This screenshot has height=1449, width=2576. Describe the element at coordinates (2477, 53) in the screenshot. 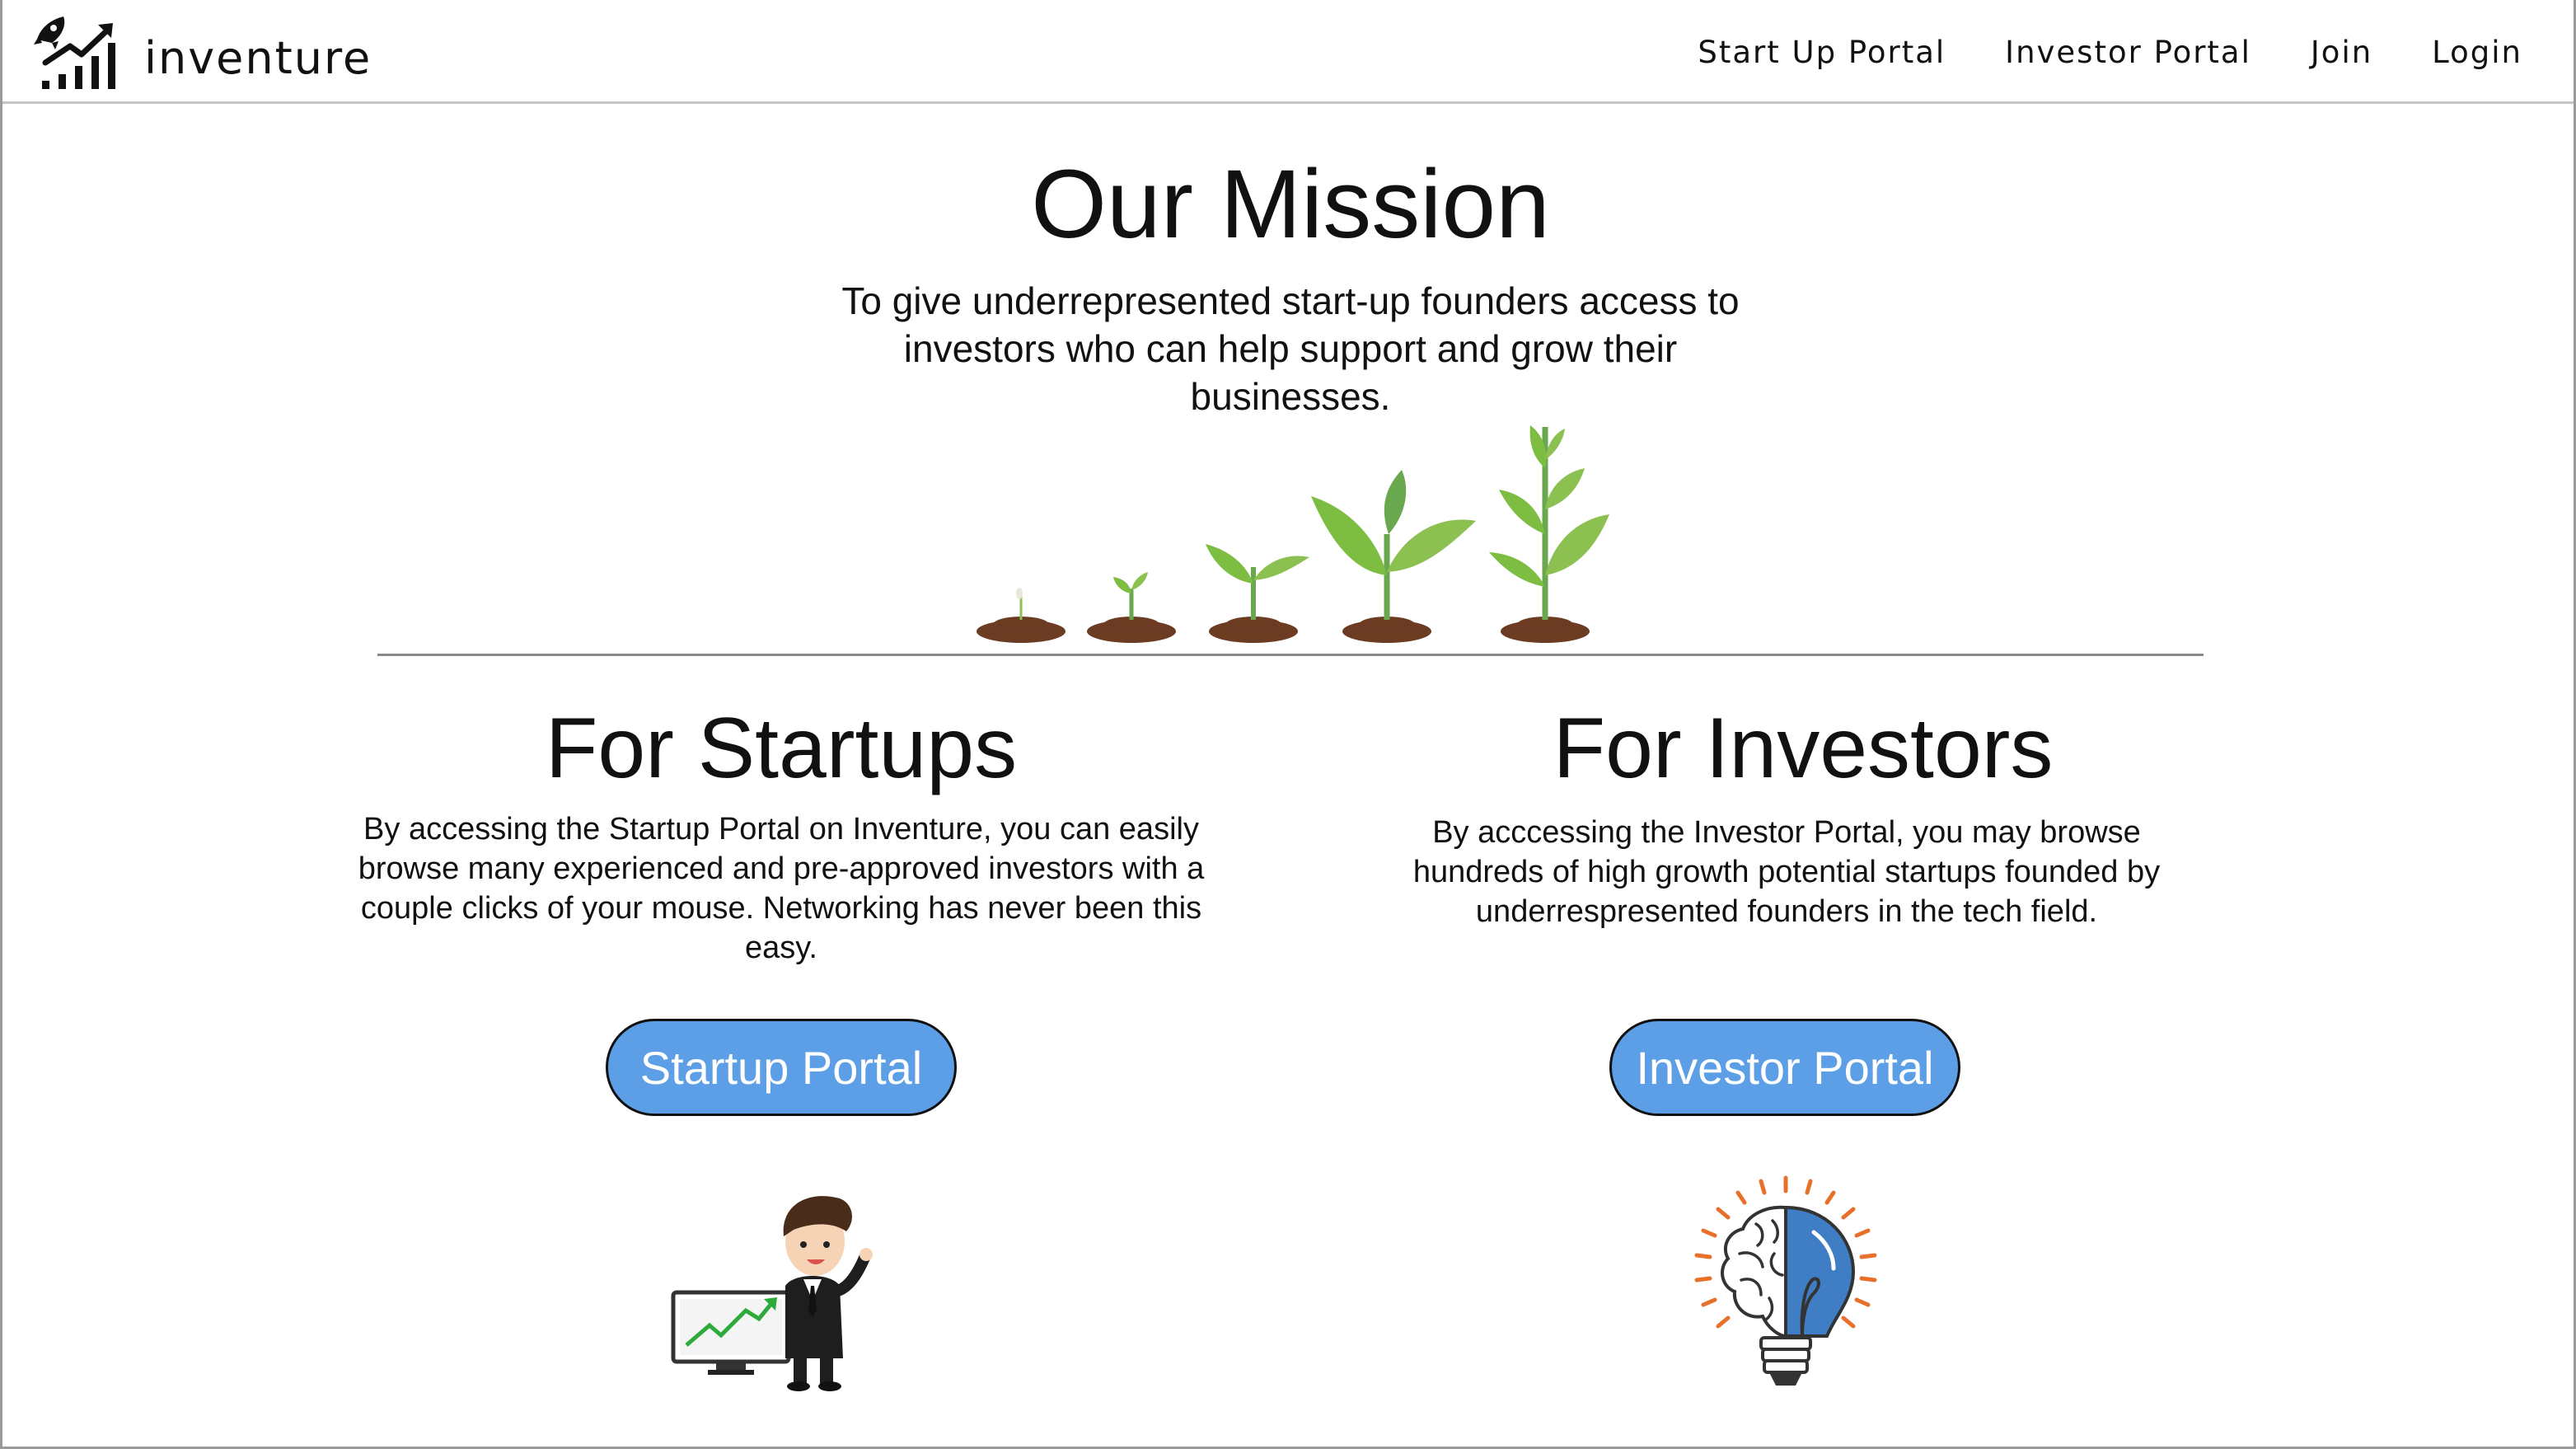

I see `nav-link-login: Login` at that location.